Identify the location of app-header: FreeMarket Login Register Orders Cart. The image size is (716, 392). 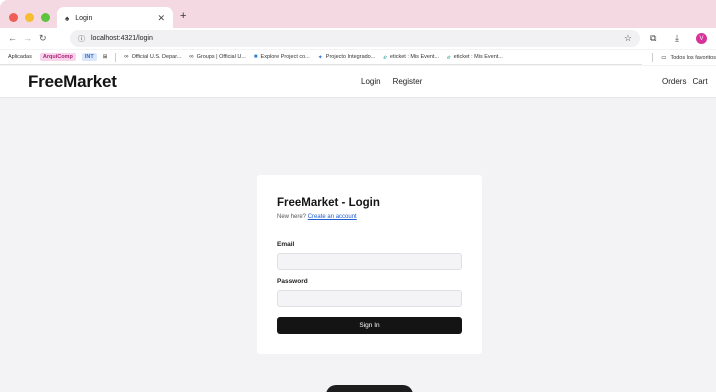
(358, 82).